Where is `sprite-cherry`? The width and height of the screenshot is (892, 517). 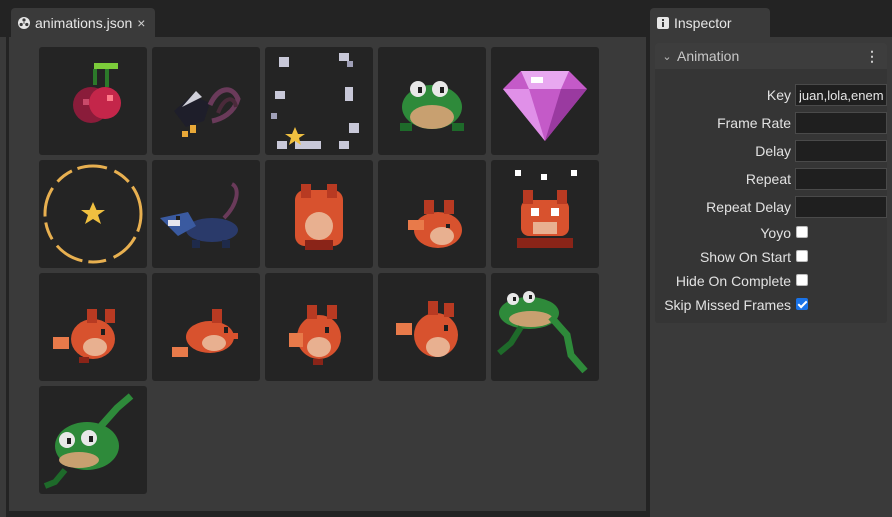 sprite-cherry is located at coordinates (93, 101).